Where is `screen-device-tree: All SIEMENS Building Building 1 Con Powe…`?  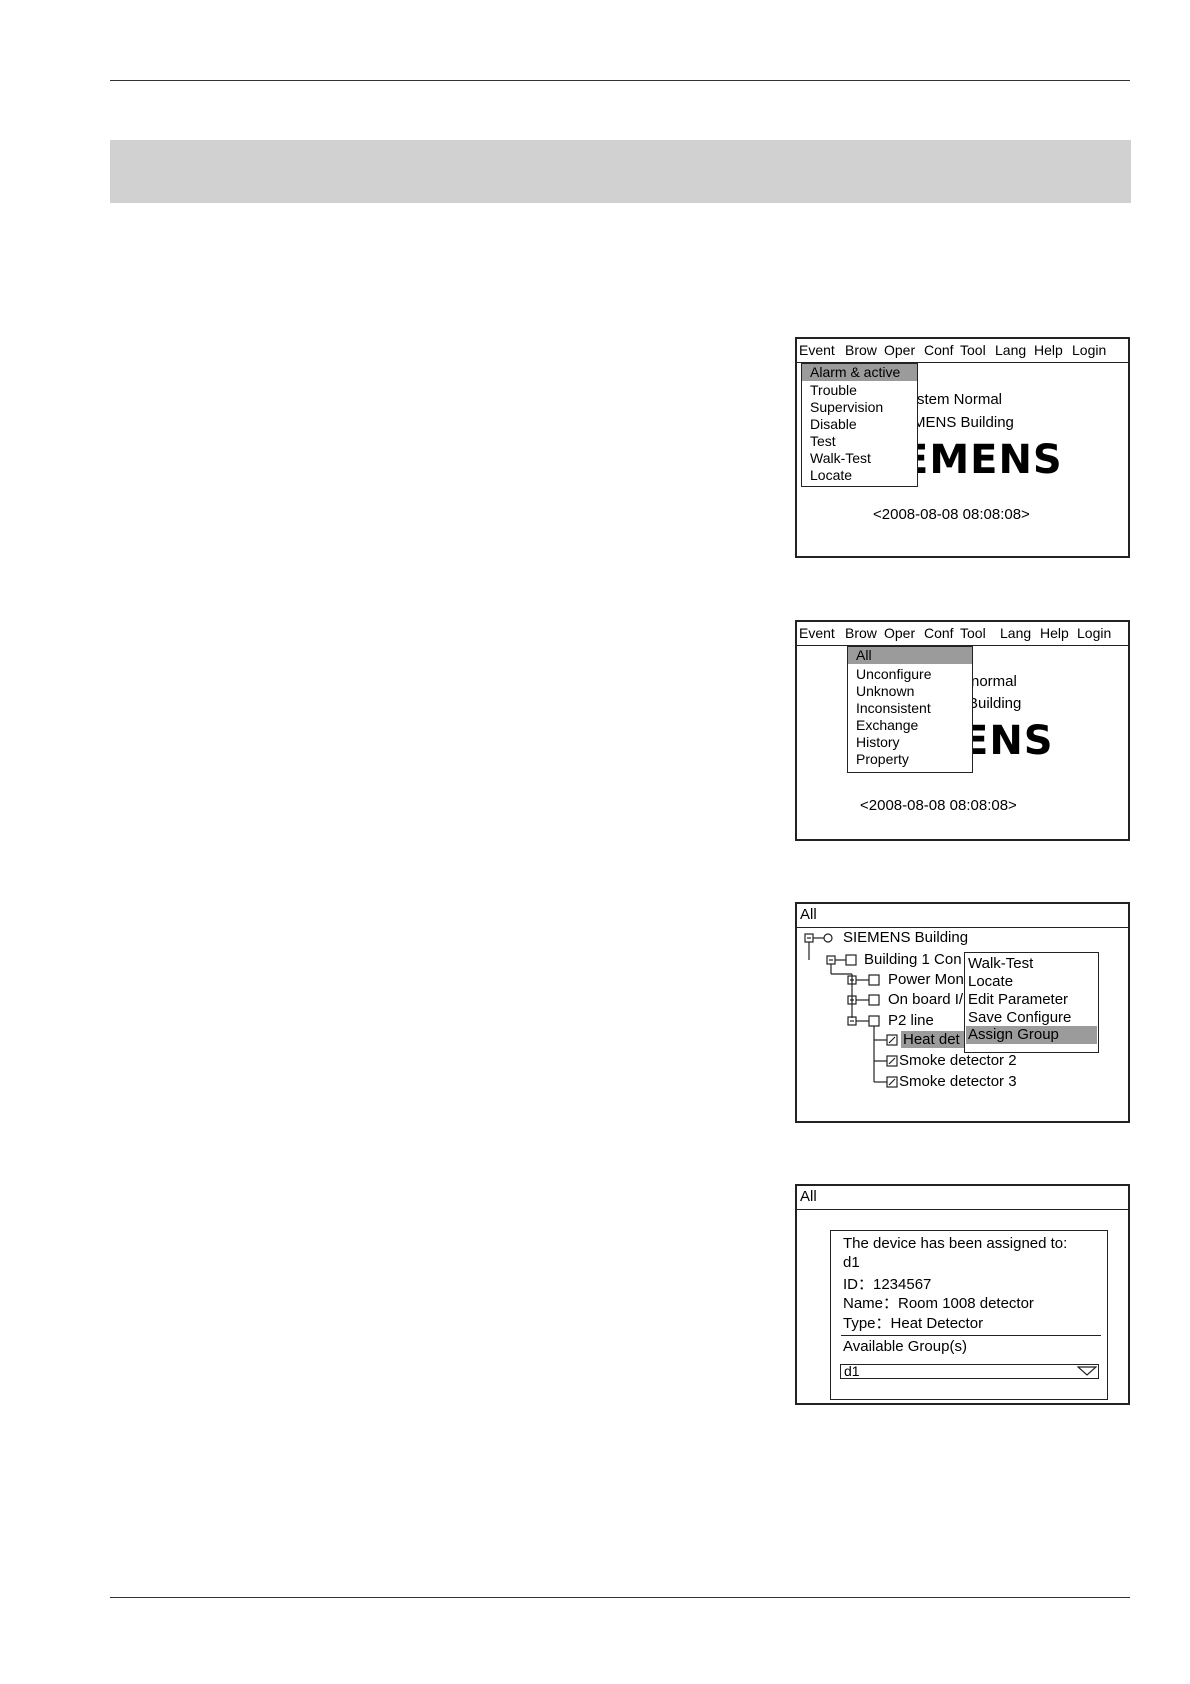 screen-device-tree: All SIEMENS Building Building 1 Con Powe… is located at coordinates (962, 1012).